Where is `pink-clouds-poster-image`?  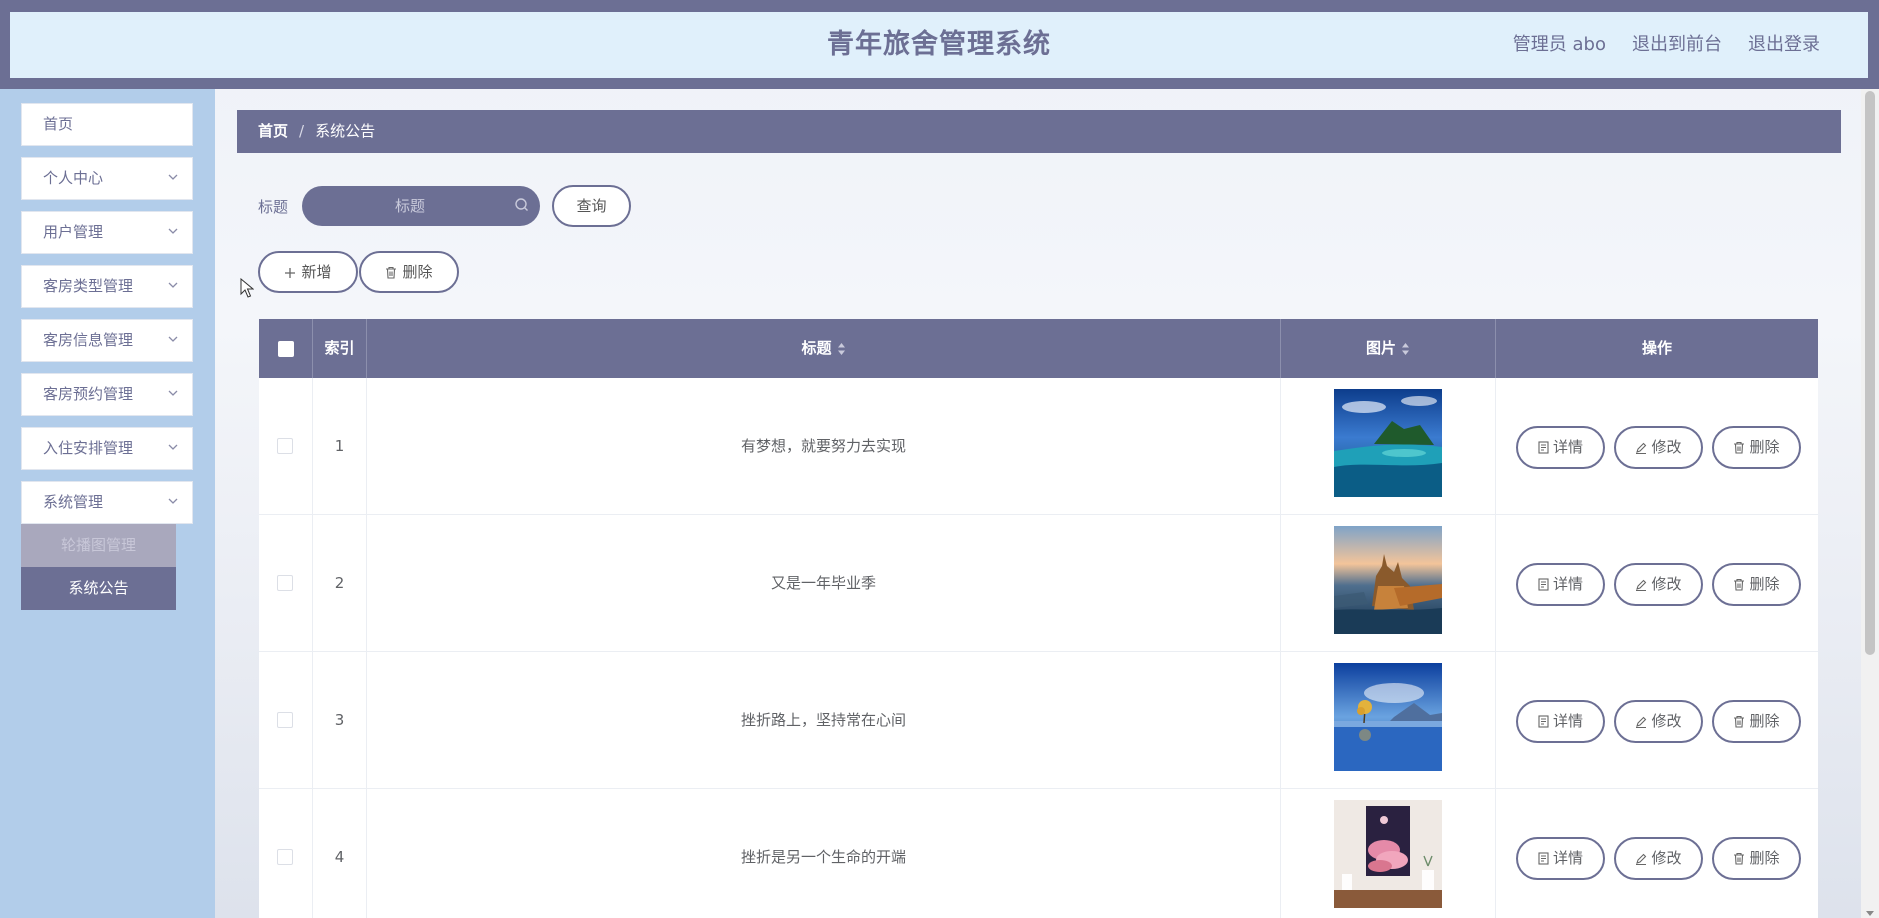
pink-clouds-poster-image is located at coordinates (1388, 854).